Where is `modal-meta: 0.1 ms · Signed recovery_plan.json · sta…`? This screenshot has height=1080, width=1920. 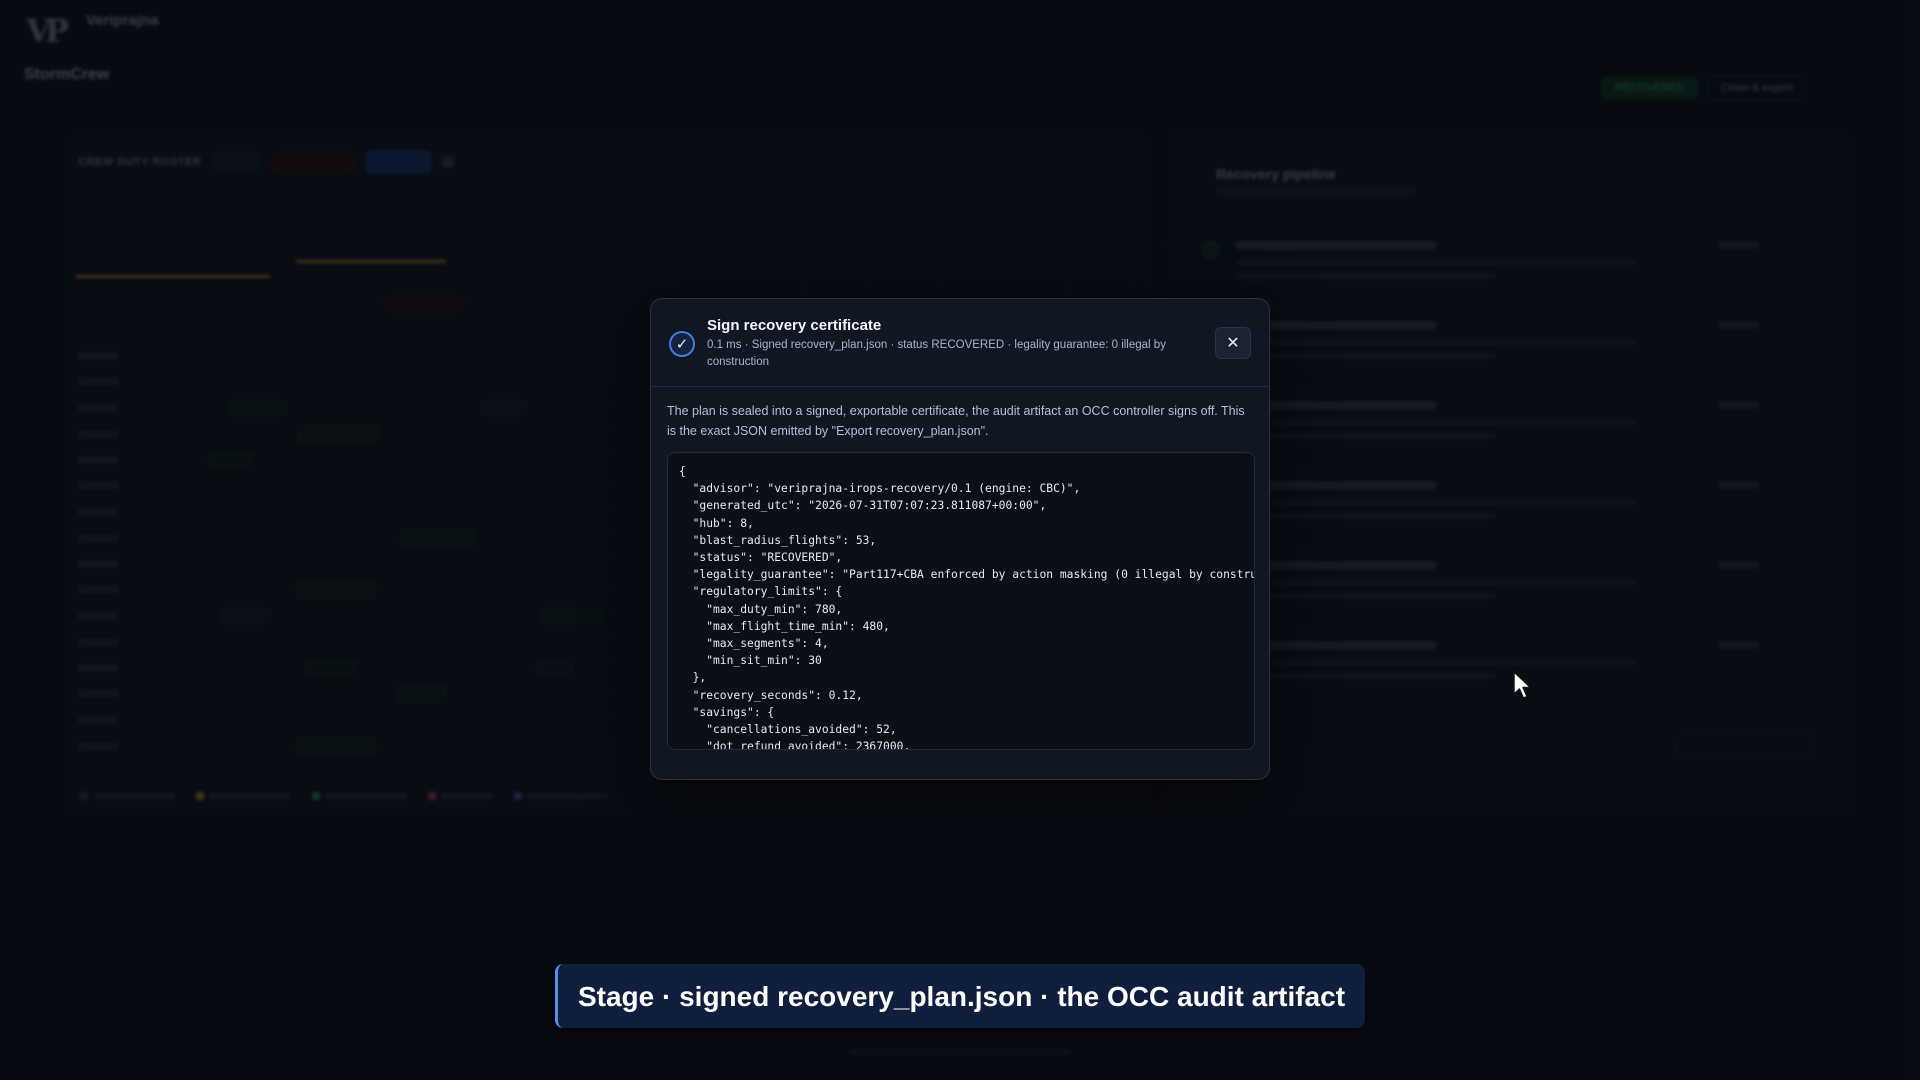 modal-meta: 0.1 ms · Signed recovery_plan.json · sta… is located at coordinates (936, 353).